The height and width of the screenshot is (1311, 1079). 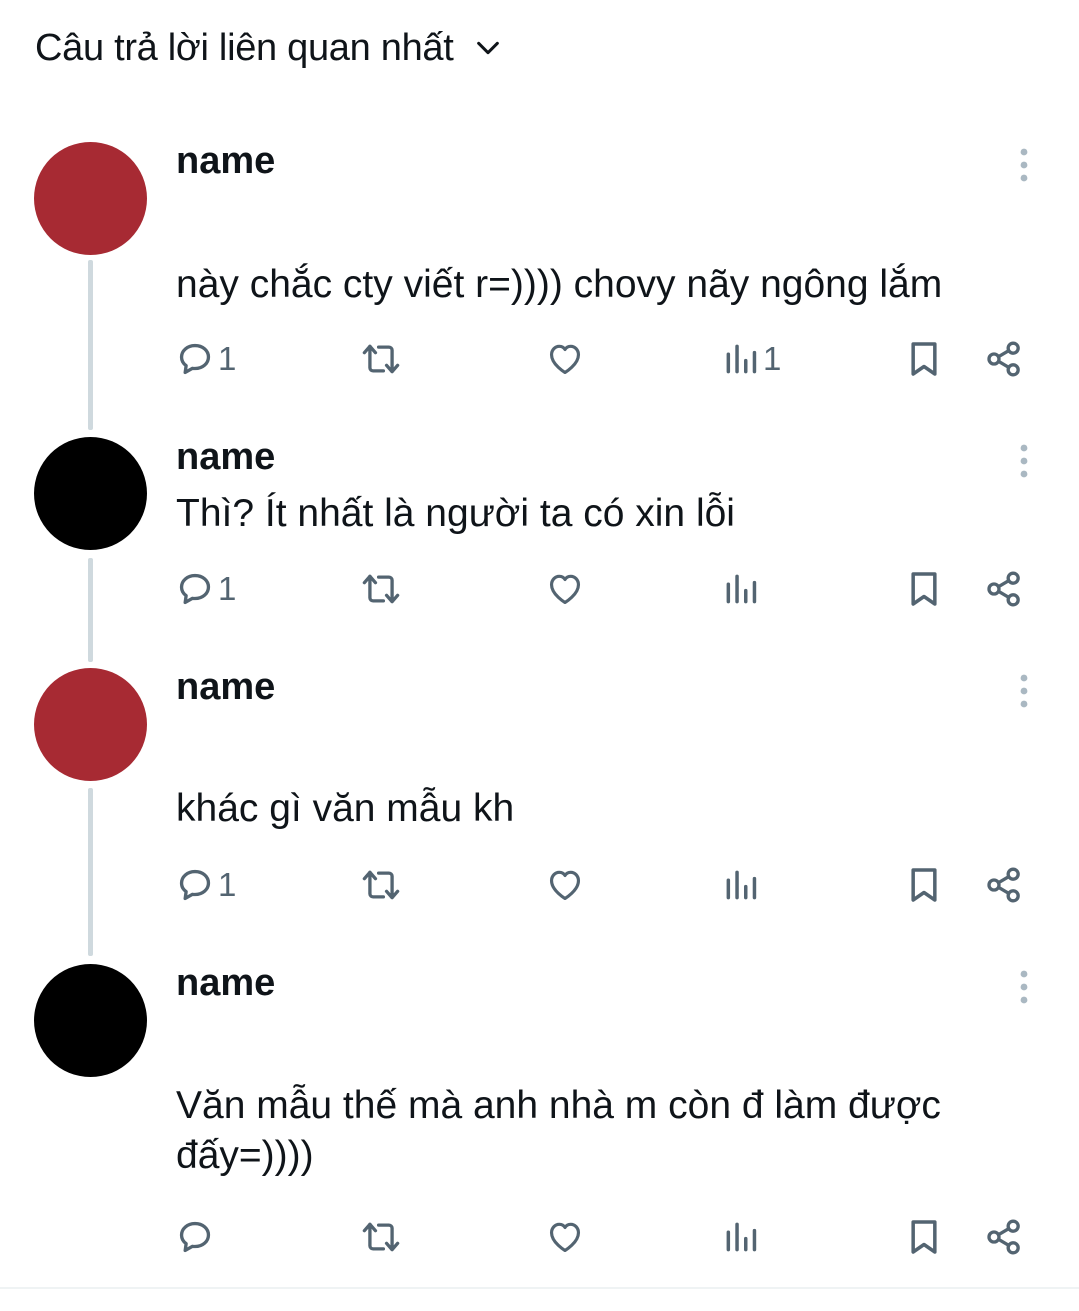 What do you see at coordinates (539, 359) in the screenshot?
I see `action-bar: 1 1` at bounding box center [539, 359].